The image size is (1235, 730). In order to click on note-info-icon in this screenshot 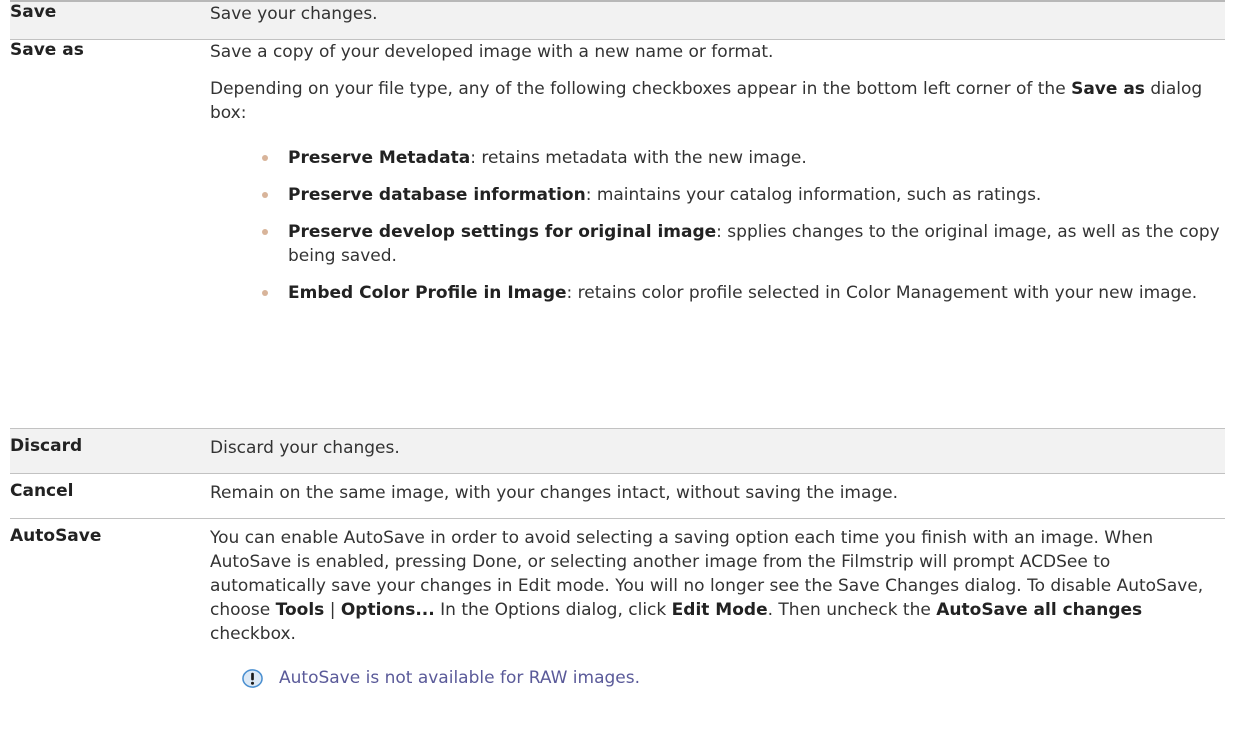, I will do `click(252, 678)`.